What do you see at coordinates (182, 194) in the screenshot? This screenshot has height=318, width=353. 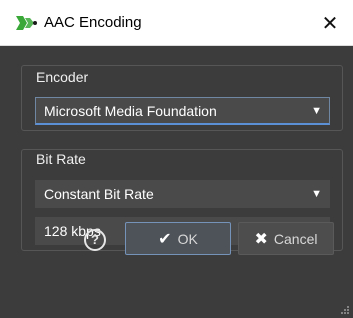 I see `bitrate-mode-select: Constant Bit Rate ▼` at bounding box center [182, 194].